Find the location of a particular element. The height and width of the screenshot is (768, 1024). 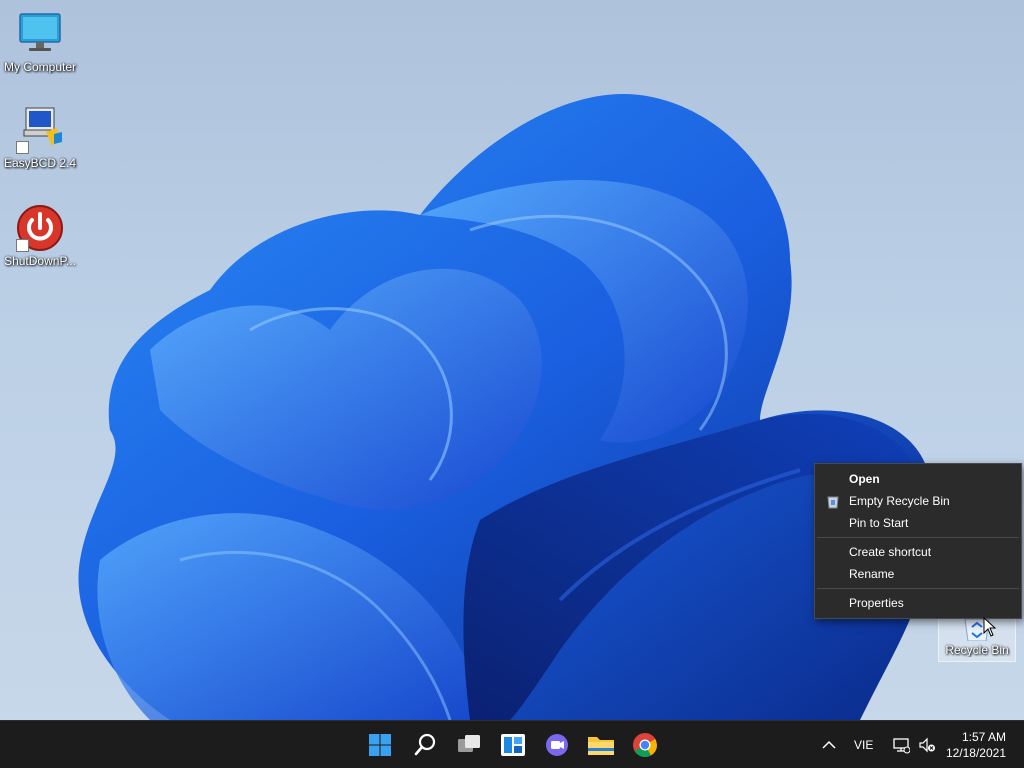

mouse-cursor-icon is located at coordinates (990, 627).